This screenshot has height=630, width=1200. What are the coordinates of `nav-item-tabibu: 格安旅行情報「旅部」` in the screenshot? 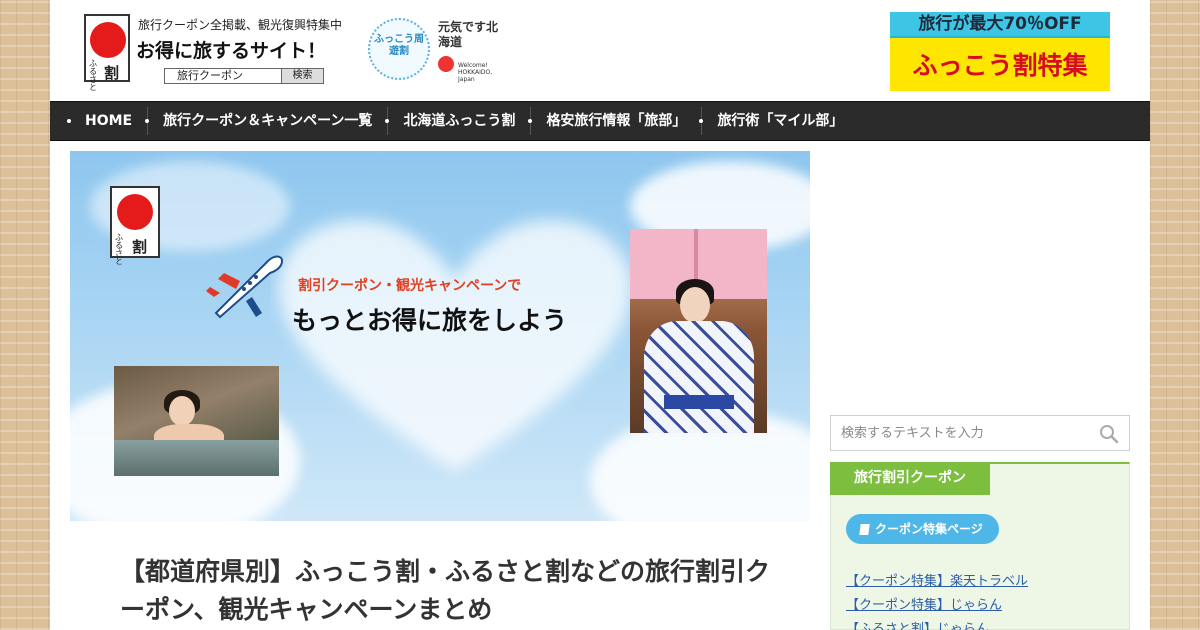 It's located at (615, 121).